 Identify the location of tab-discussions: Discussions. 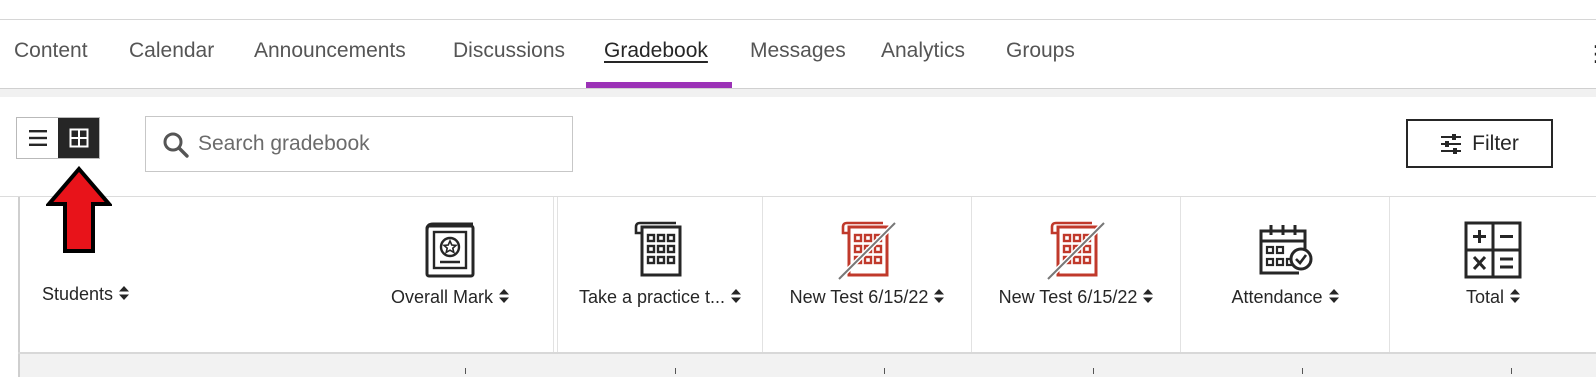
(509, 54).